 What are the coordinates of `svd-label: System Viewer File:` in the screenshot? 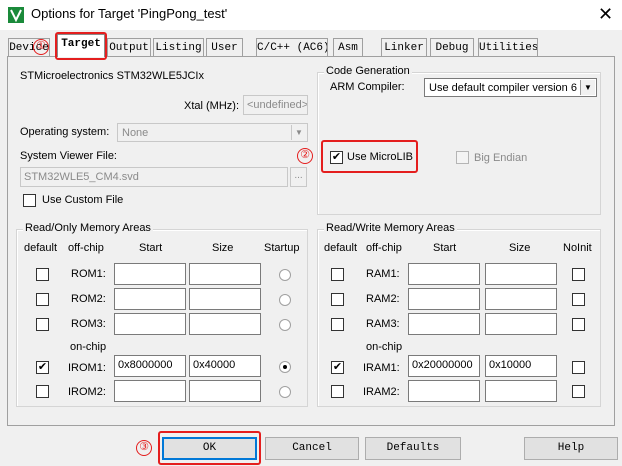 It's located at (68, 156).